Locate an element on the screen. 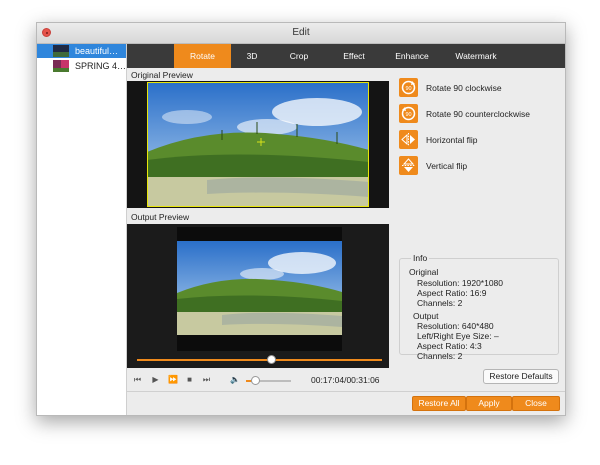 This screenshot has height=465, width=600. skip-to-end-icon: ⏭ is located at coordinates (206, 379).